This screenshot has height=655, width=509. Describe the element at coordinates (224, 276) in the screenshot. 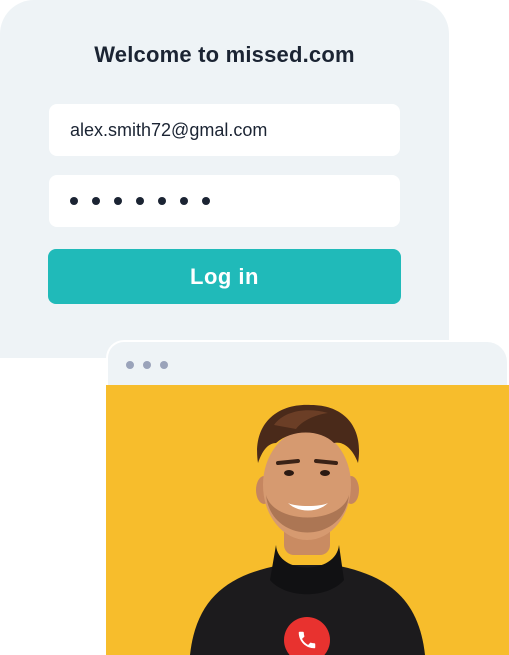

I see `login-button: Log in` at that location.